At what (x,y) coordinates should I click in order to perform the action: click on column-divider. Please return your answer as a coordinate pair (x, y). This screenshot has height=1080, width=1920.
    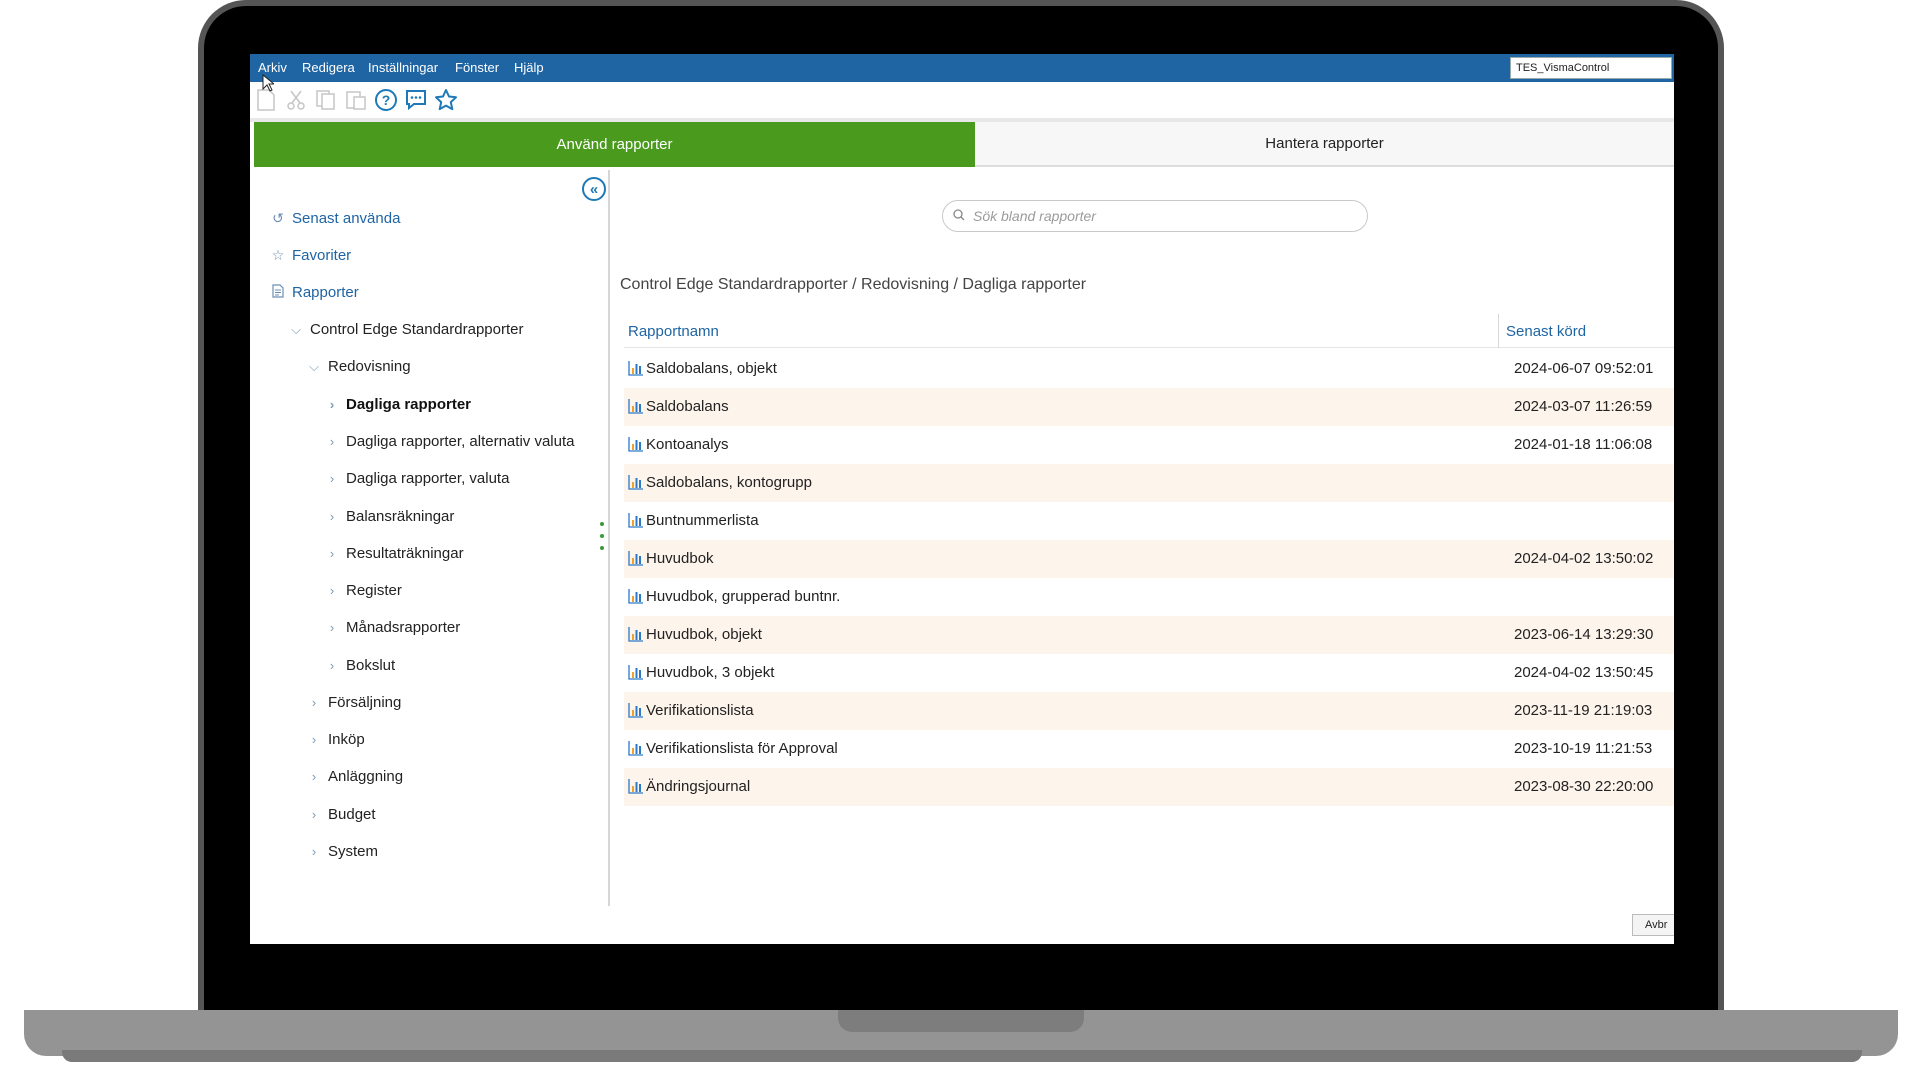
    Looking at the image, I should click on (1498, 331).